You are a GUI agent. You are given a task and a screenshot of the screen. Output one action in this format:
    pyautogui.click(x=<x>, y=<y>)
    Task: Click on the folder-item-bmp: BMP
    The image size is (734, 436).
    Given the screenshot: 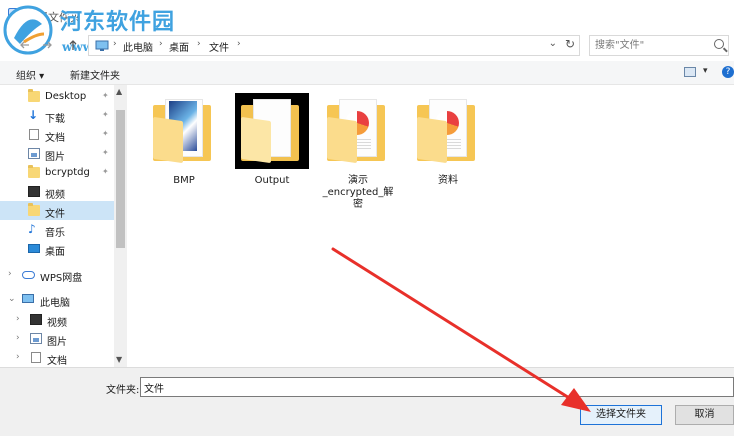 What is the action you would take?
    pyautogui.click(x=184, y=148)
    